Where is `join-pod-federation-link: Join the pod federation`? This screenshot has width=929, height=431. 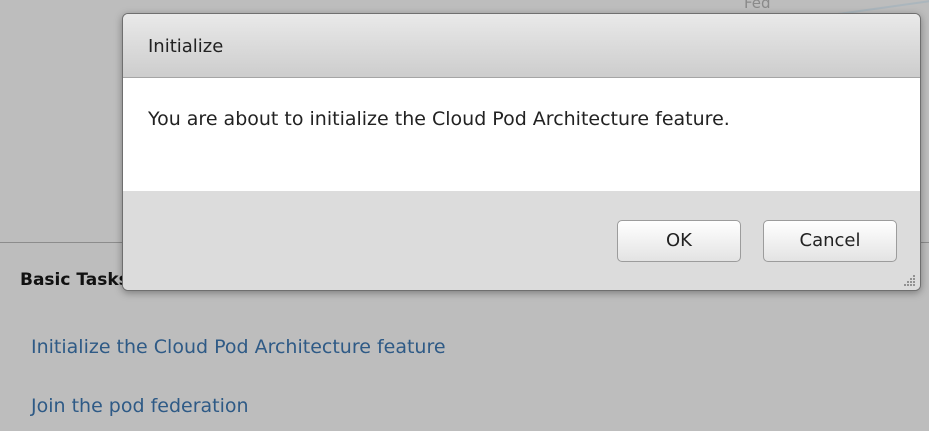
join-pod-federation-link: Join the pod federation is located at coordinates (140, 406).